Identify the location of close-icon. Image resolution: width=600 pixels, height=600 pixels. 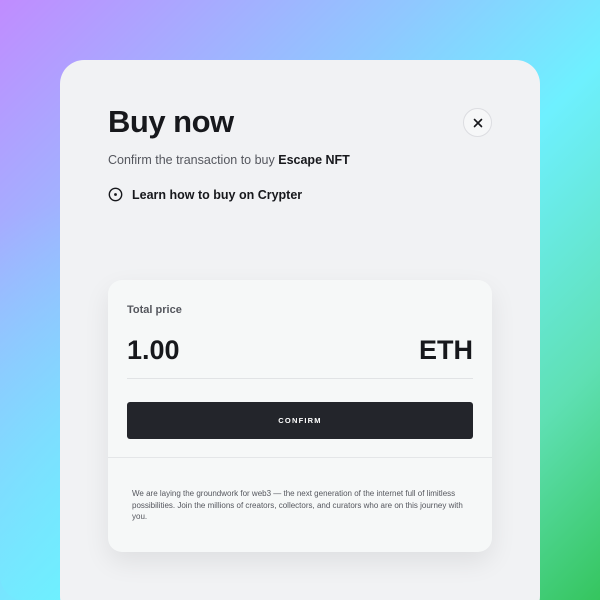
(477, 122).